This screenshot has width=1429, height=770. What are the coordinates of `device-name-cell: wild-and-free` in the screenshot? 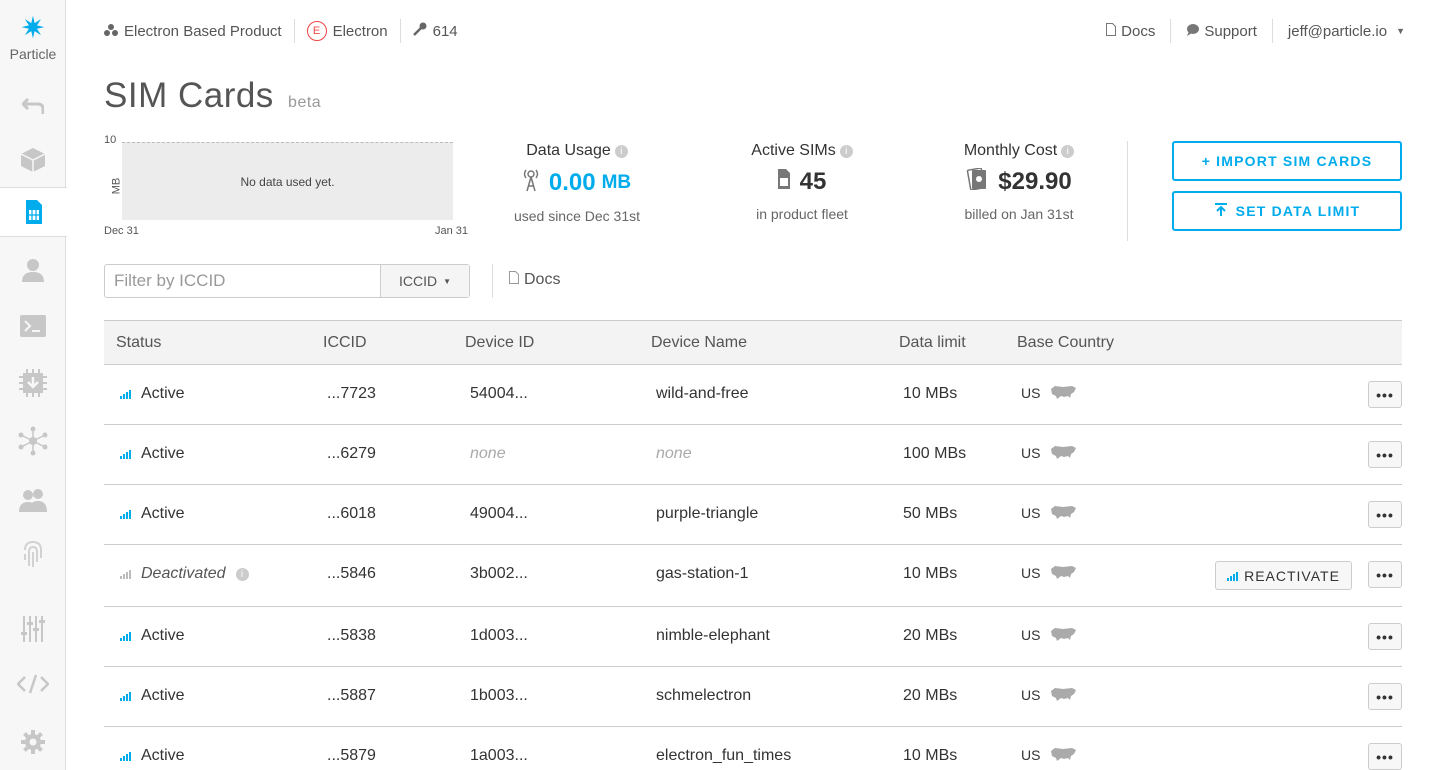 It's located at (702, 394).